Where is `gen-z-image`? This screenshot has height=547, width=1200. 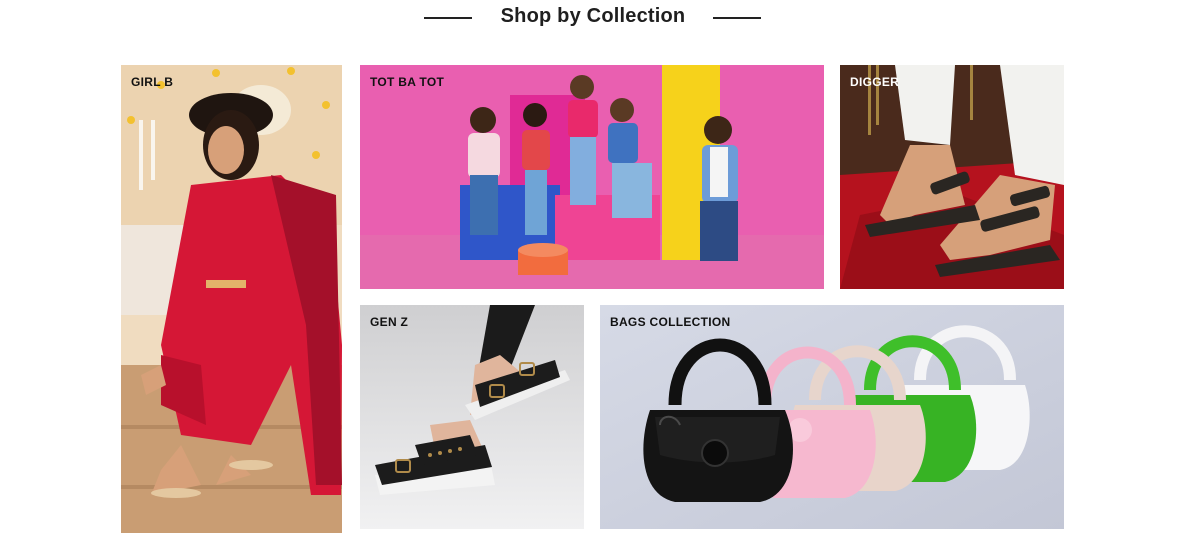 gen-z-image is located at coordinates (472, 417).